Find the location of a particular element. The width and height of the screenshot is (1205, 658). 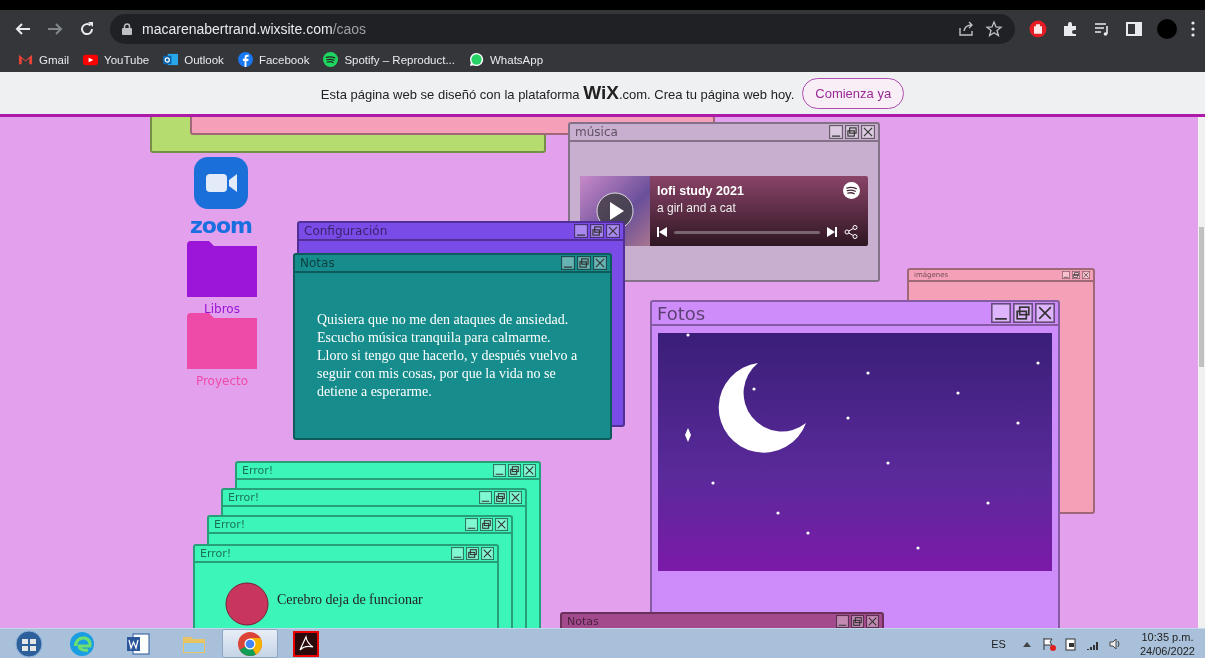

document-w-icon is located at coordinates (138, 643).